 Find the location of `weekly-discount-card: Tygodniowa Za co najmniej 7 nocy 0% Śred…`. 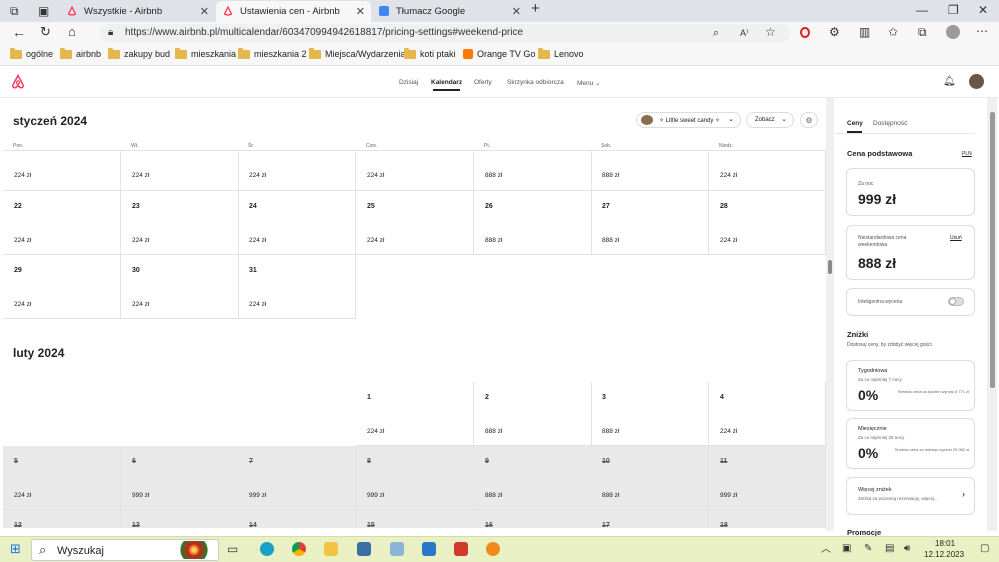

weekly-discount-card: Tygodniowa Za co najmniej 7 nocy 0% Śred… is located at coordinates (910, 385).